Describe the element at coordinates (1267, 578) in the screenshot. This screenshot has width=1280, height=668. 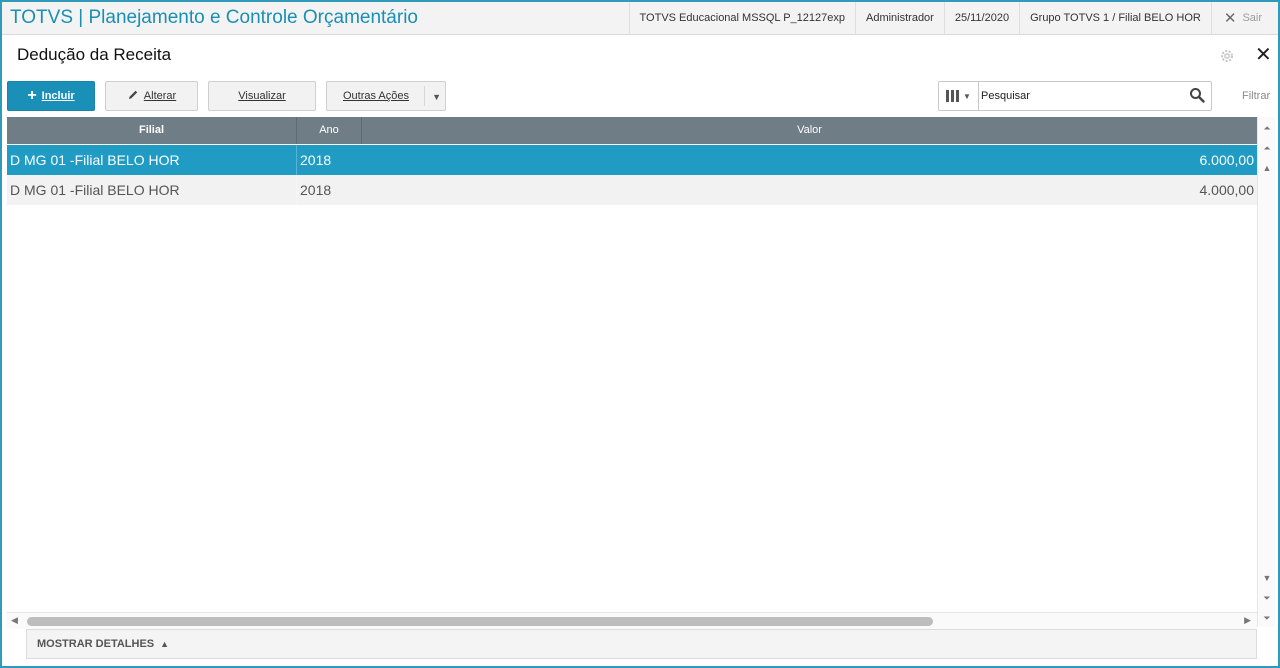
I see `scroll-down-icon: ▼` at that location.